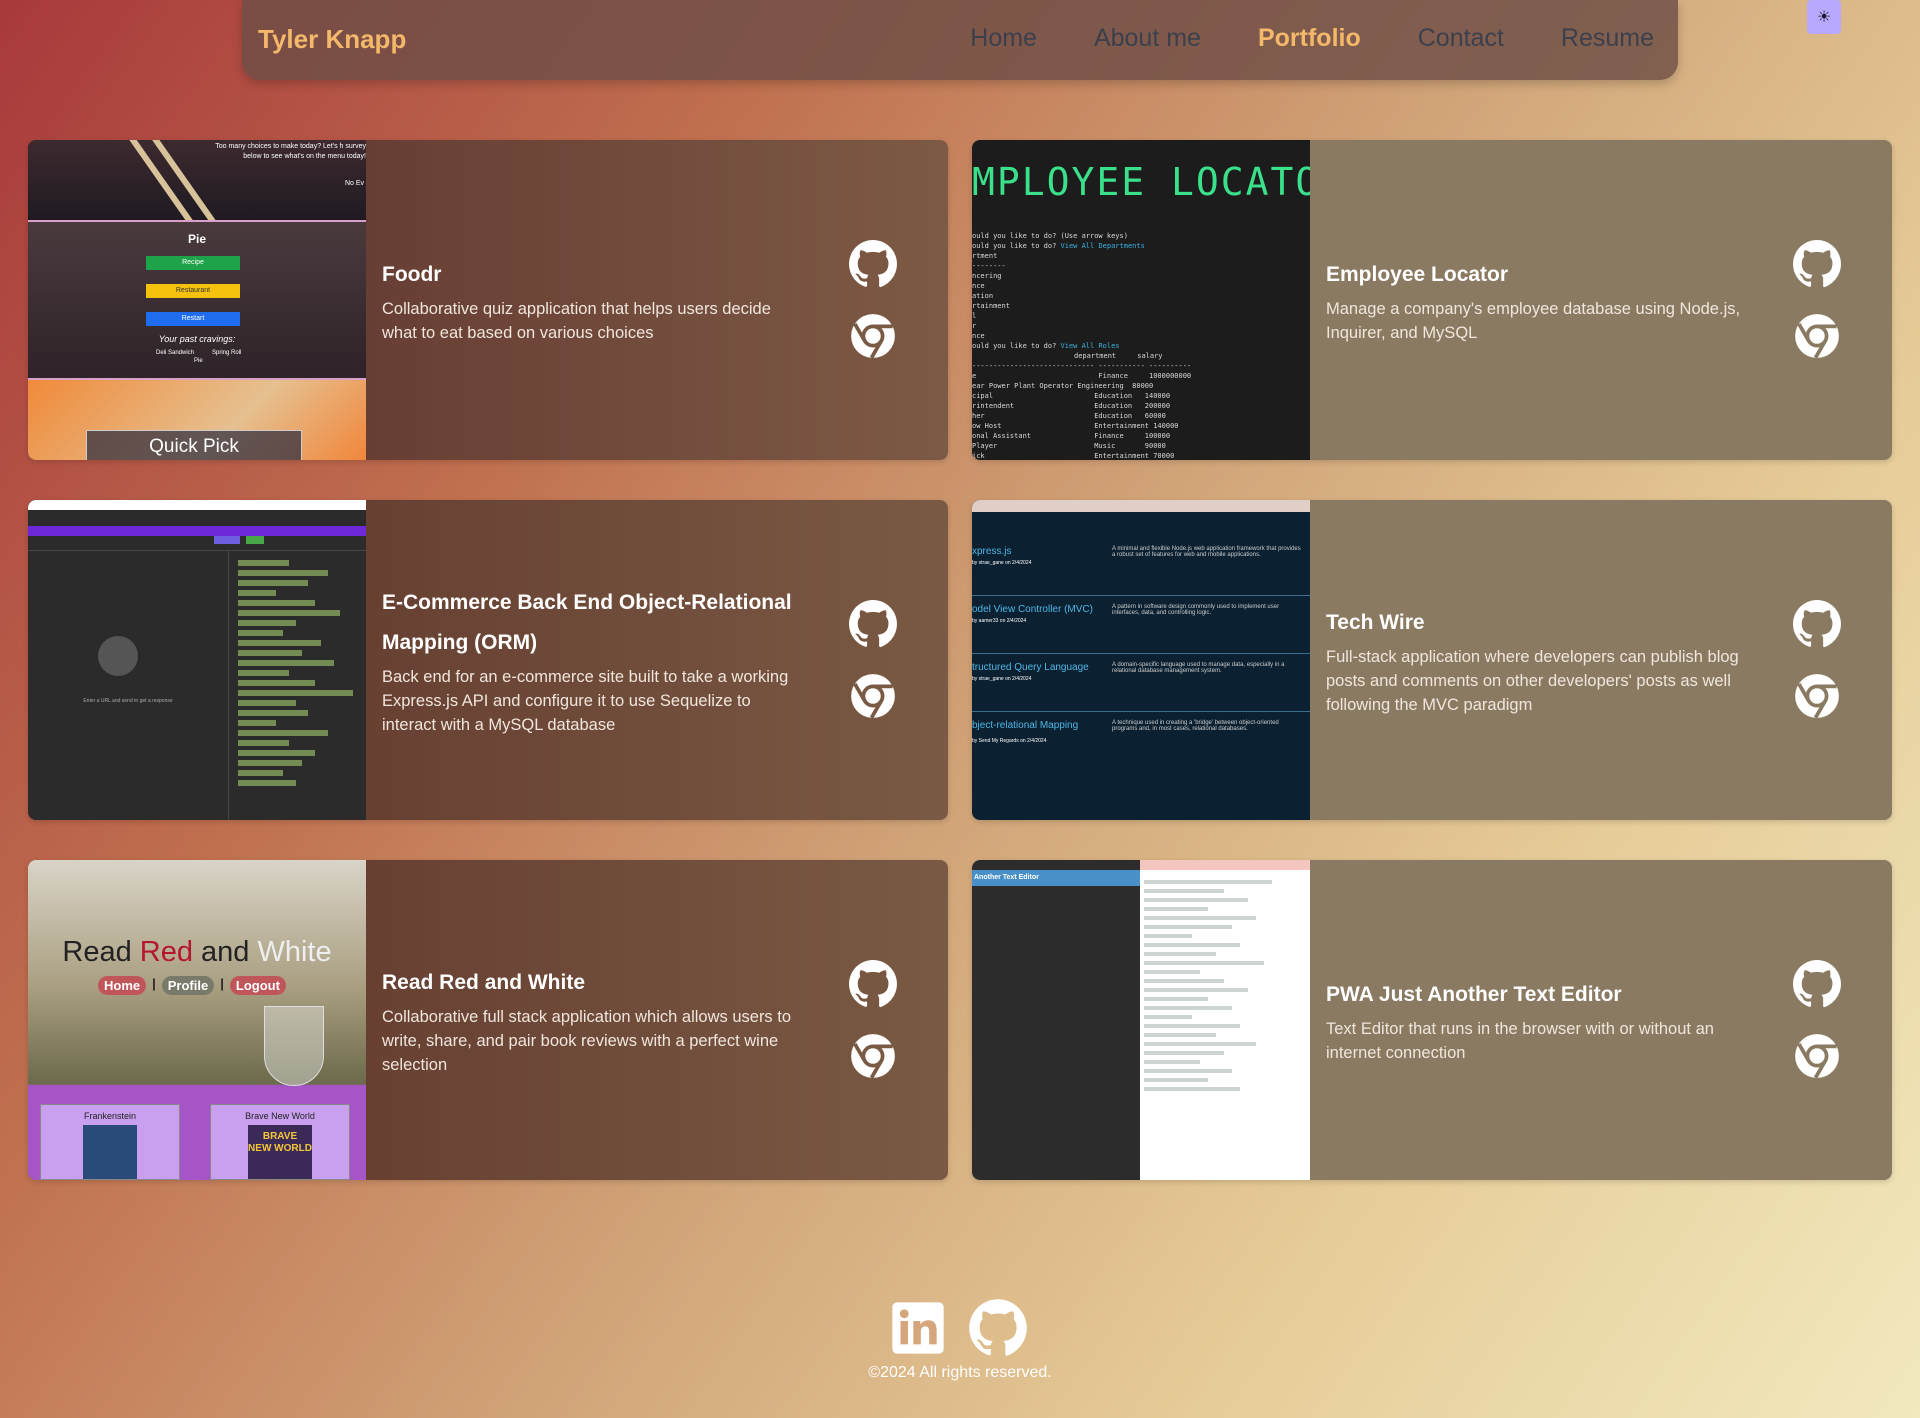 The width and height of the screenshot is (1920, 1418). What do you see at coordinates (1375, 622) in the screenshot?
I see `project-title: Tech Wire` at bounding box center [1375, 622].